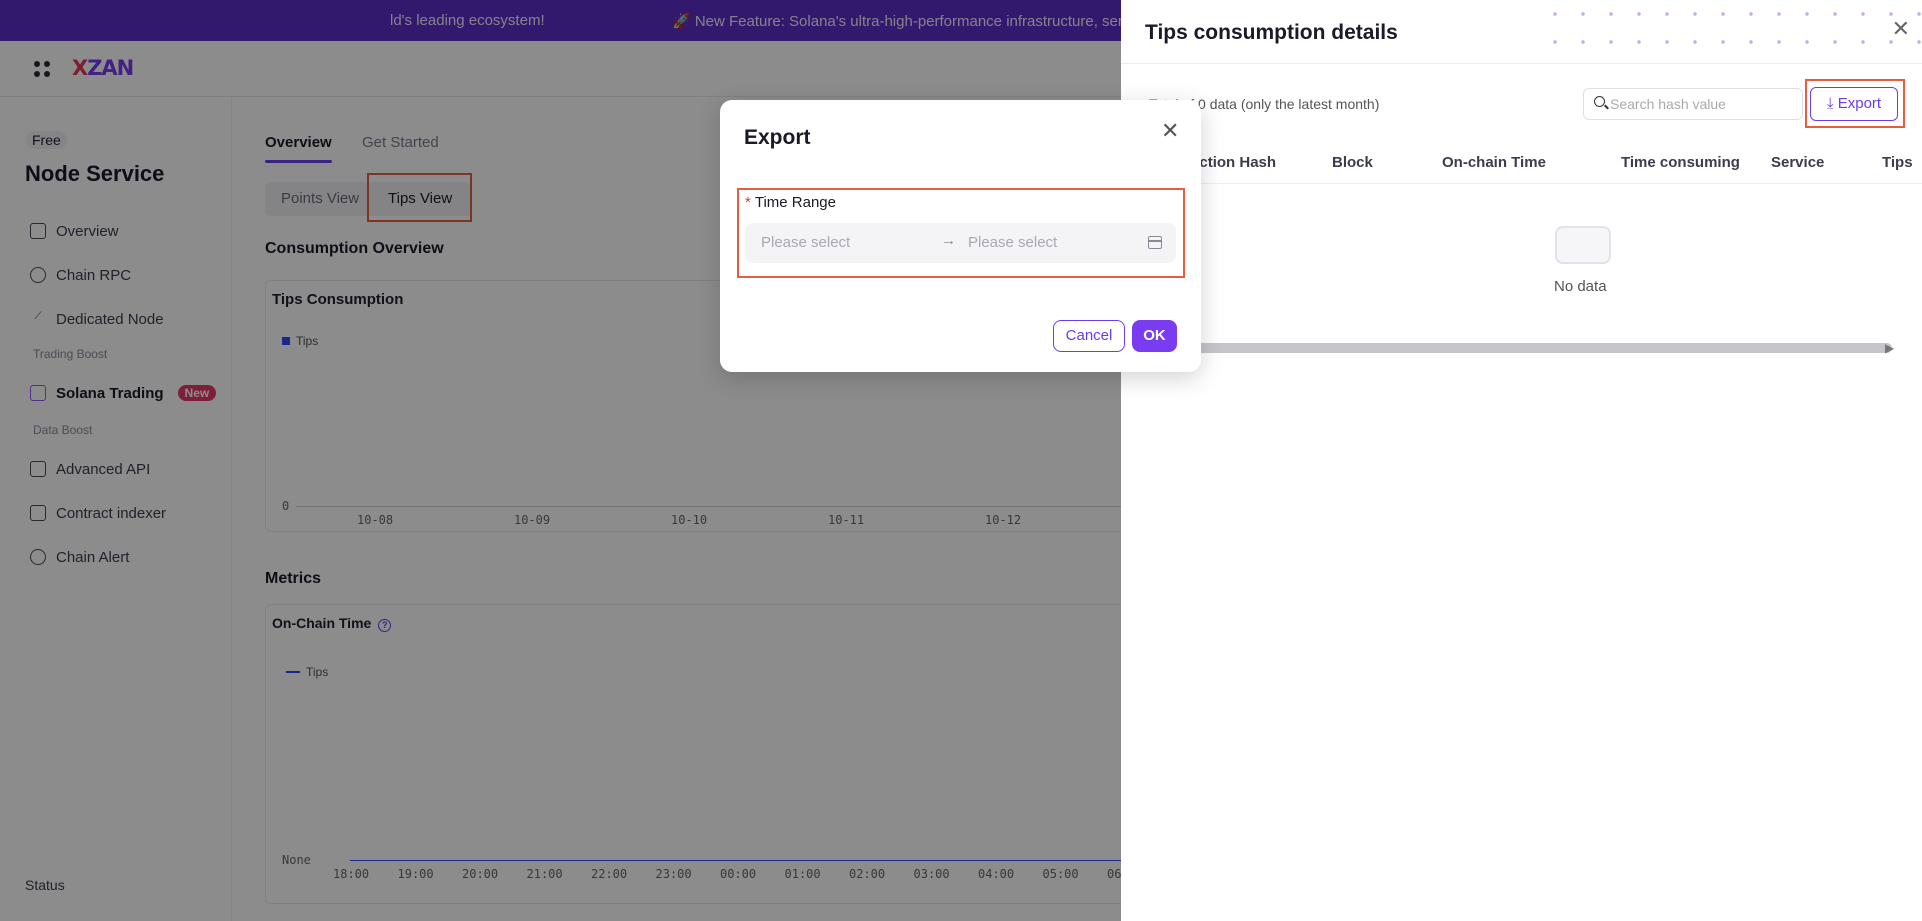 Image resolution: width=1922 pixels, height=921 pixels. What do you see at coordinates (1580, 286) in the screenshot?
I see `empty-state-text: No data` at bounding box center [1580, 286].